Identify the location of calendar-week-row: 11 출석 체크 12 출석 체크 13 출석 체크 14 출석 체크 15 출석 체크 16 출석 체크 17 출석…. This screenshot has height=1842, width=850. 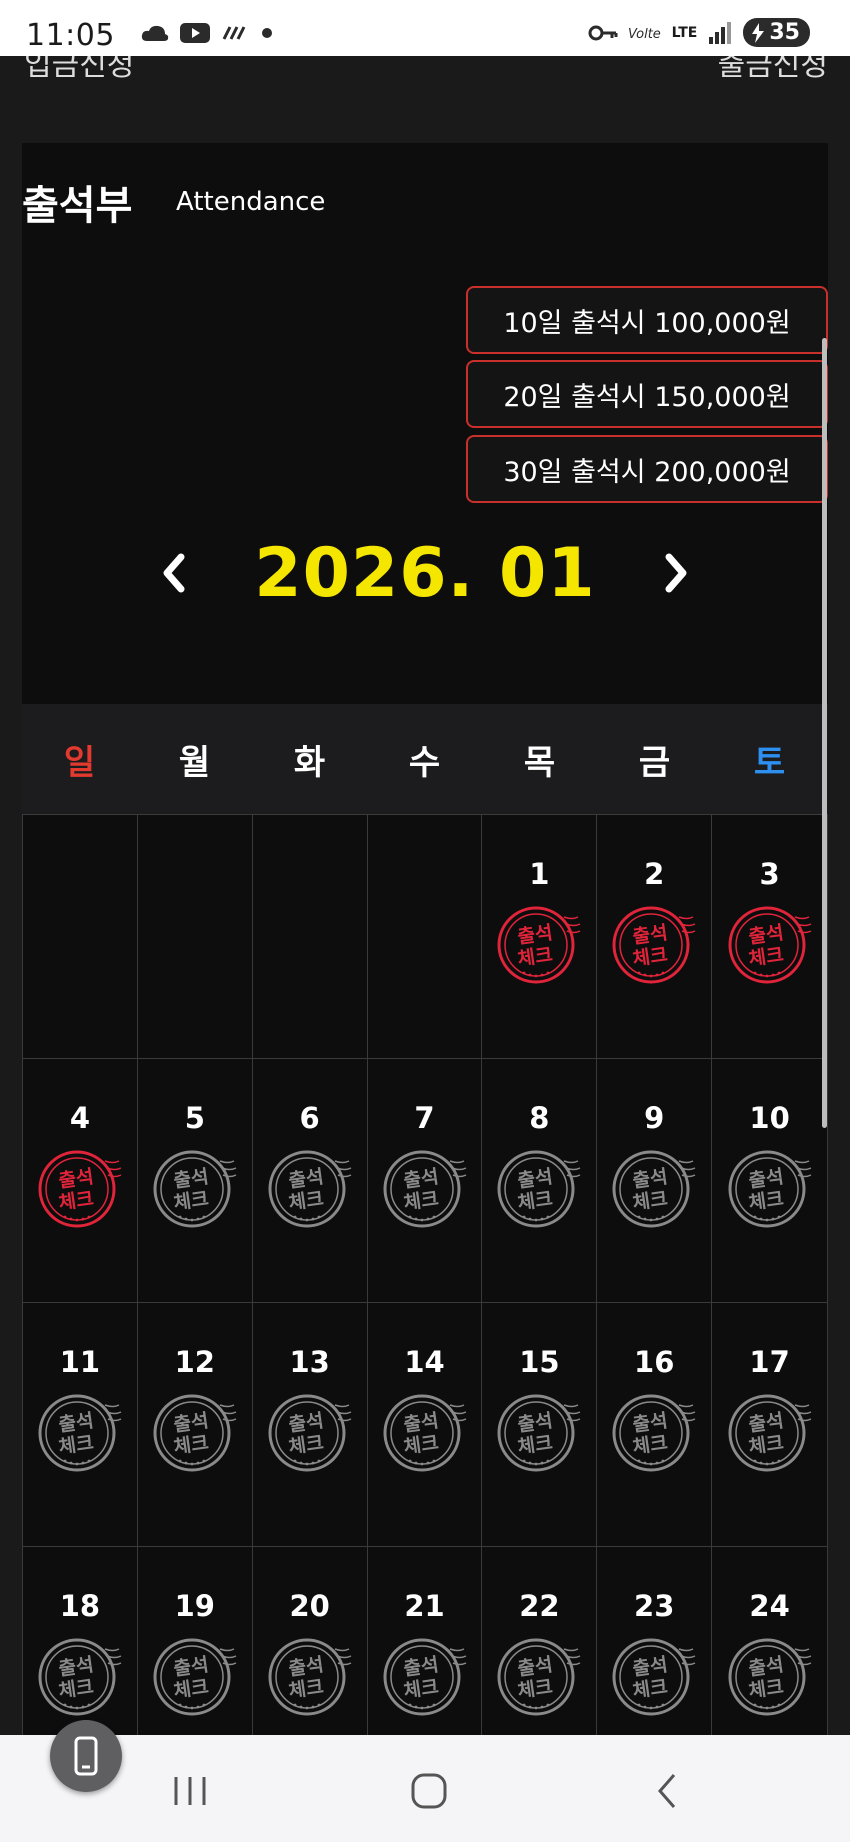
(426, 1425).